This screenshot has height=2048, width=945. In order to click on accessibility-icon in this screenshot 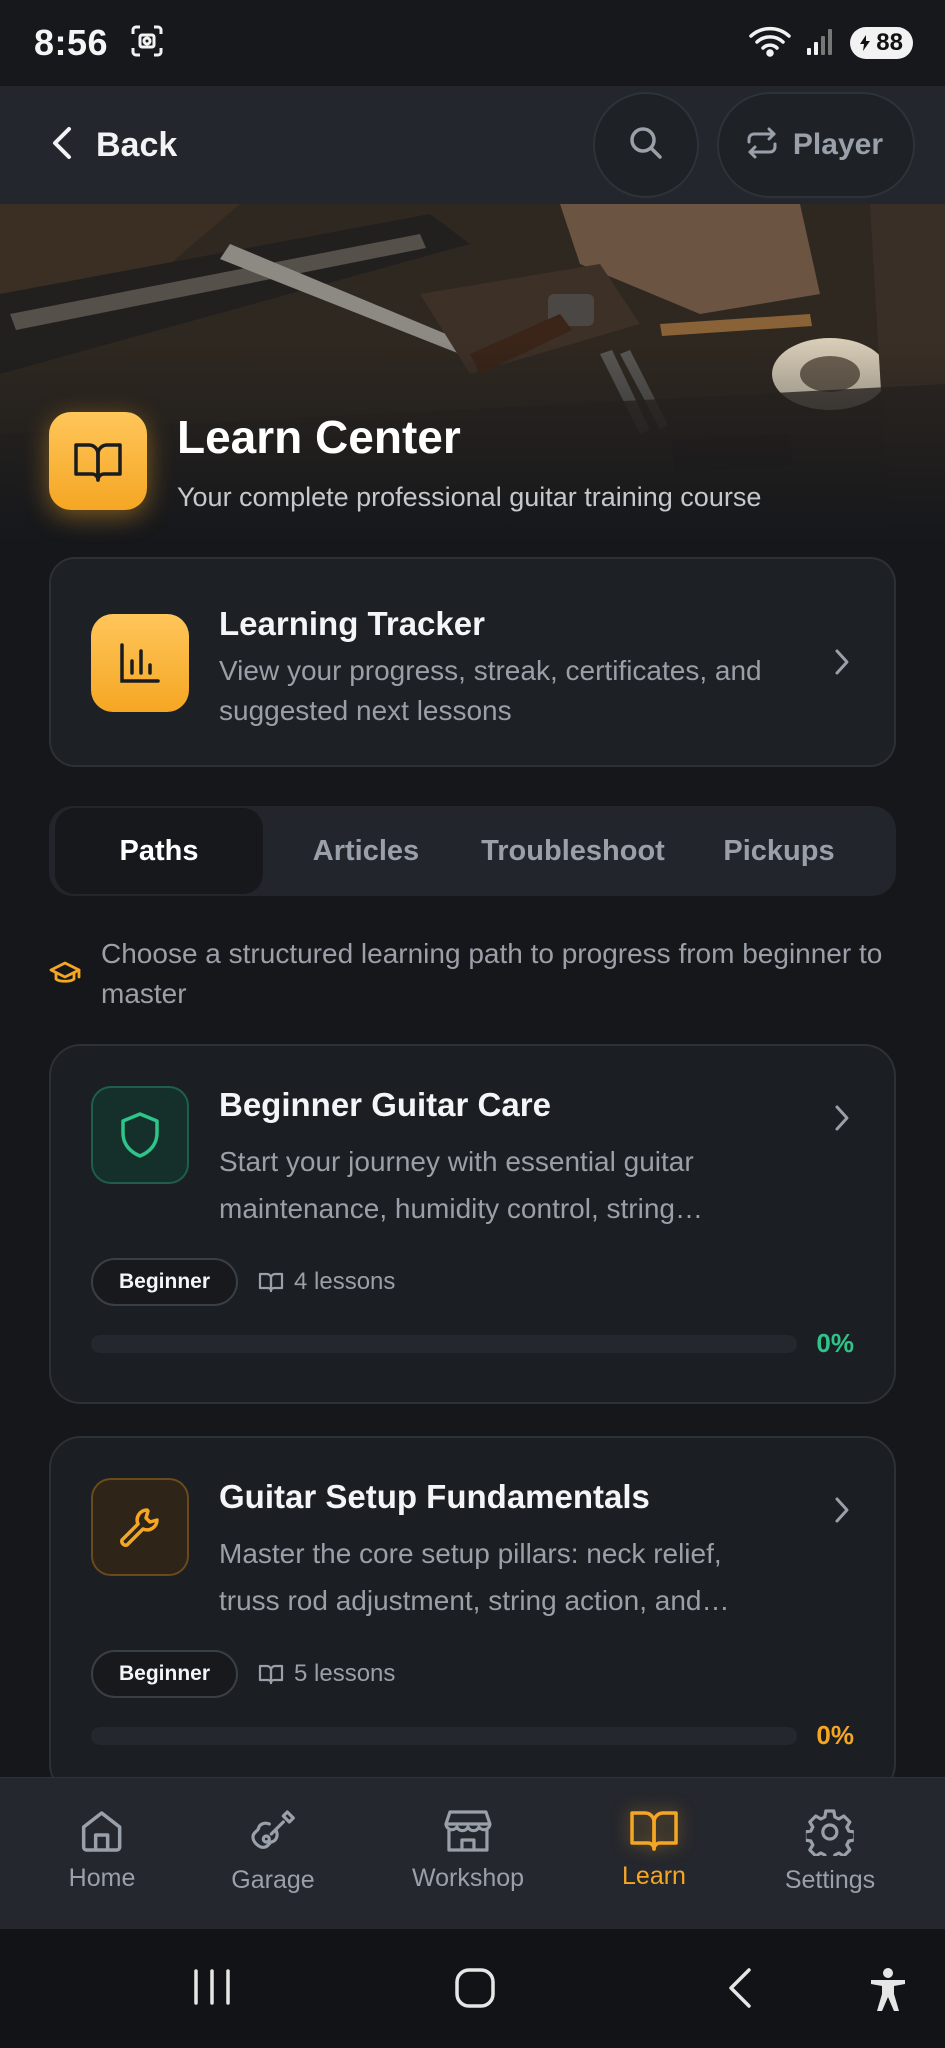, I will do `click(888, 1989)`.